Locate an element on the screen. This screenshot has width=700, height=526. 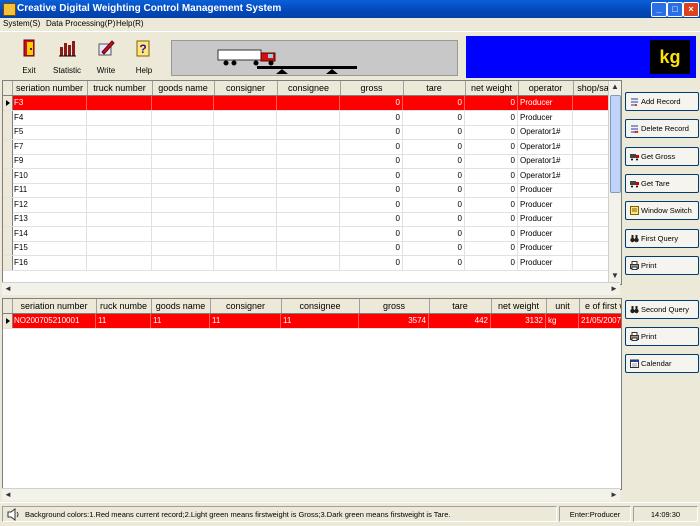
table-row: F9 0 0 0 Operator1# is located at coordinates (312, 161).